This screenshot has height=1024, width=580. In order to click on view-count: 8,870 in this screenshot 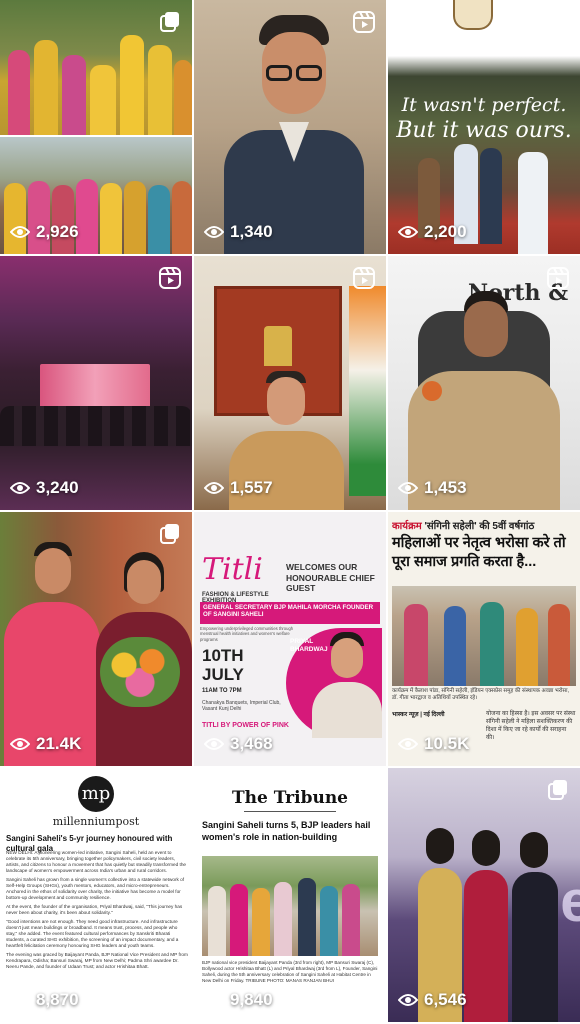, I will do `click(44, 1000)`.